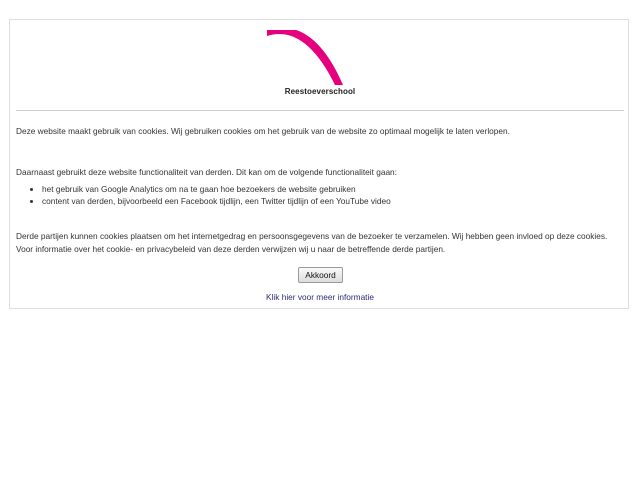  I want to click on school-logo: Reestoeverschool, so click(320, 65).